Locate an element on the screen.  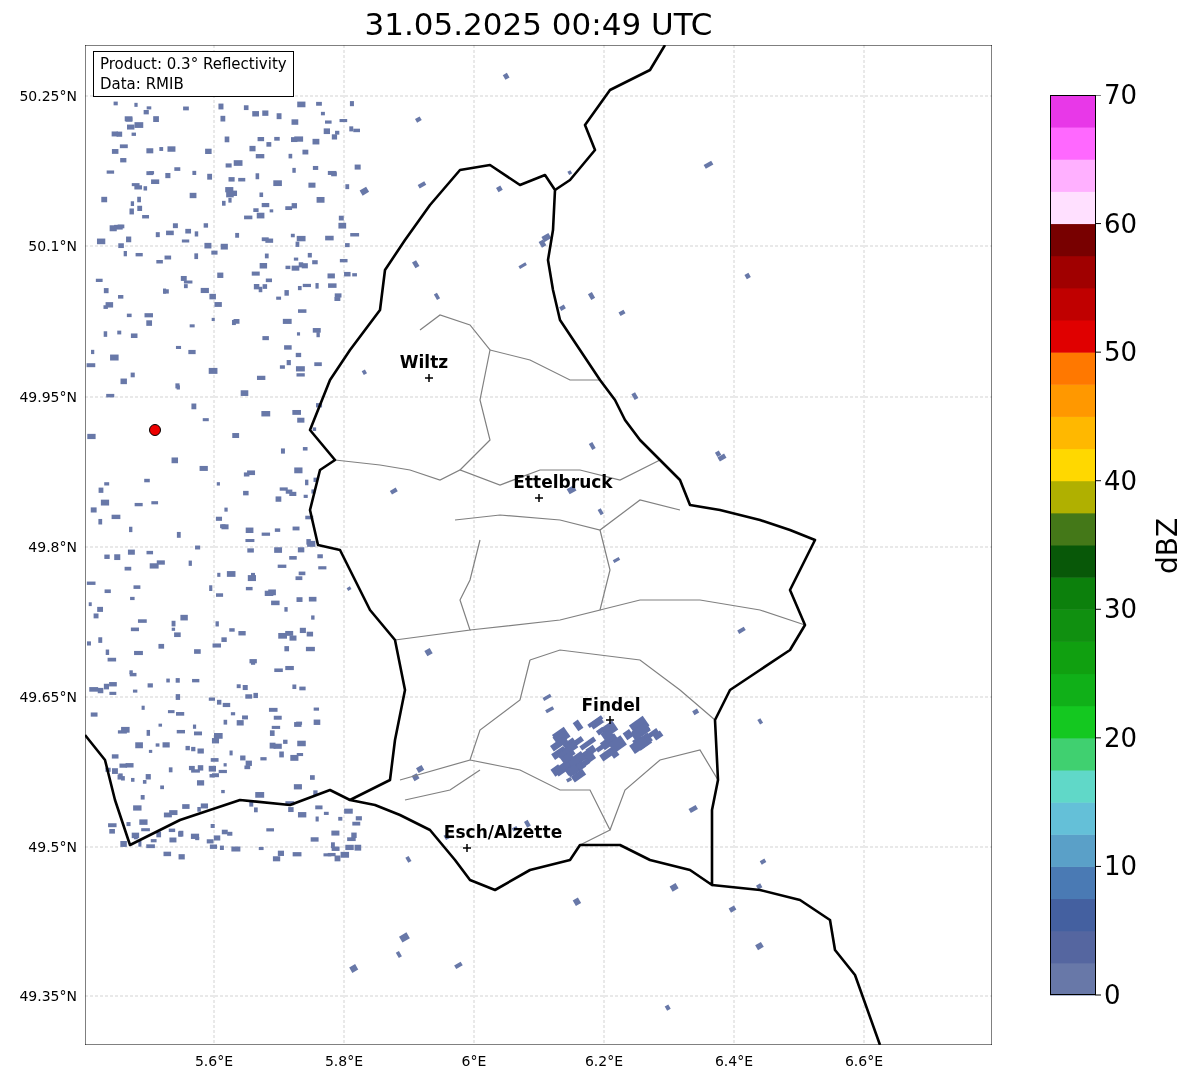
colorbar-tick-label: 60 is located at coordinates (1121, 223).